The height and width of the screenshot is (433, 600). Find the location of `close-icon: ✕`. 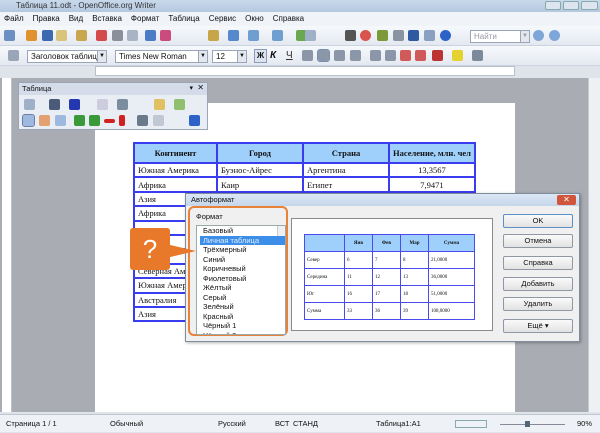

close-icon: ✕ is located at coordinates (200, 87).